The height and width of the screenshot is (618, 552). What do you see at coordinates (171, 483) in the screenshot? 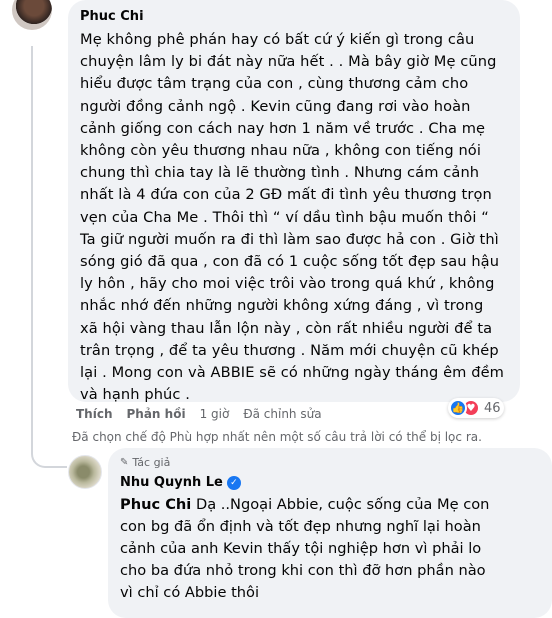
I see `reply-author: Nhu Quynh Le` at bounding box center [171, 483].